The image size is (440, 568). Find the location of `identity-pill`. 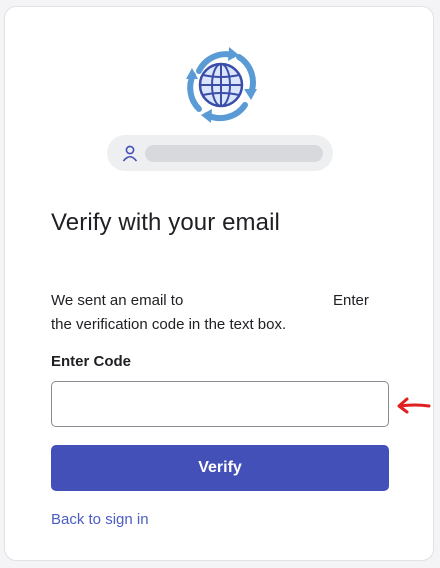

identity-pill is located at coordinates (220, 153).